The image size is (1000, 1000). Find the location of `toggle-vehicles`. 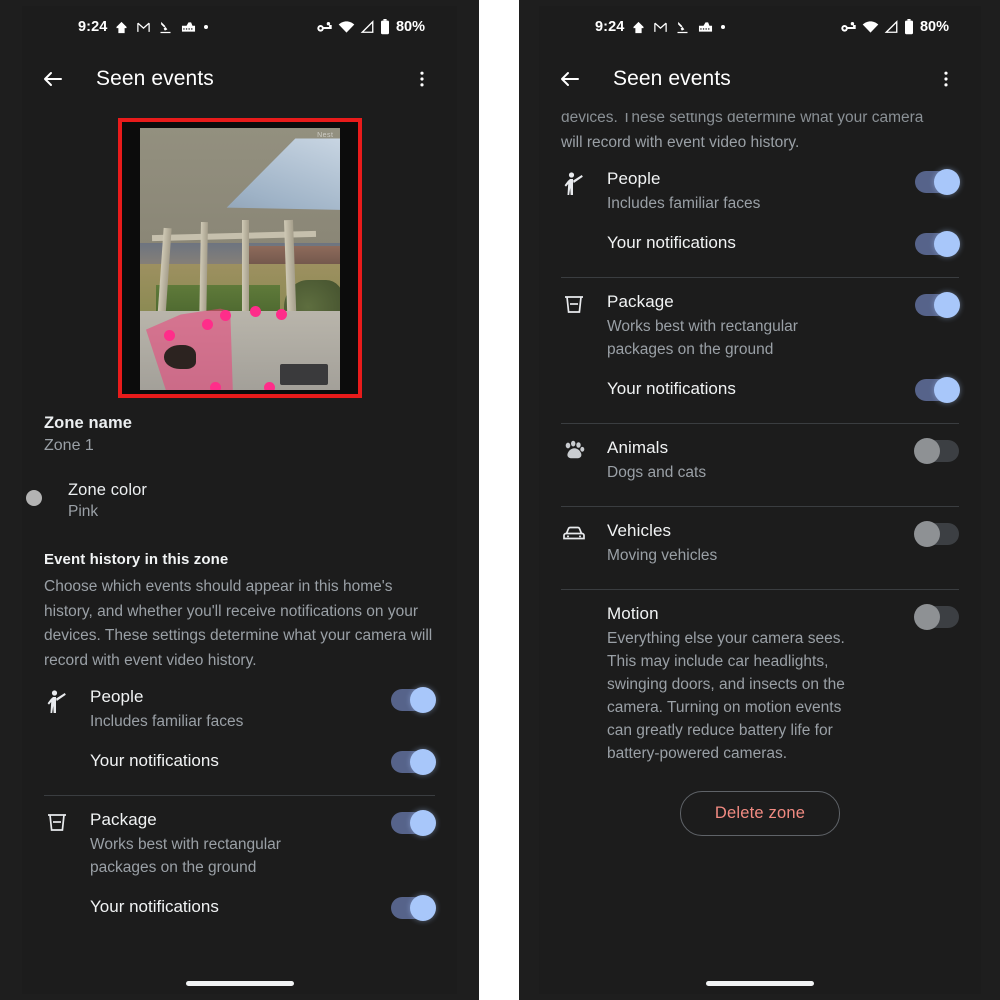

toggle-vehicles is located at coordinates (936, 534).